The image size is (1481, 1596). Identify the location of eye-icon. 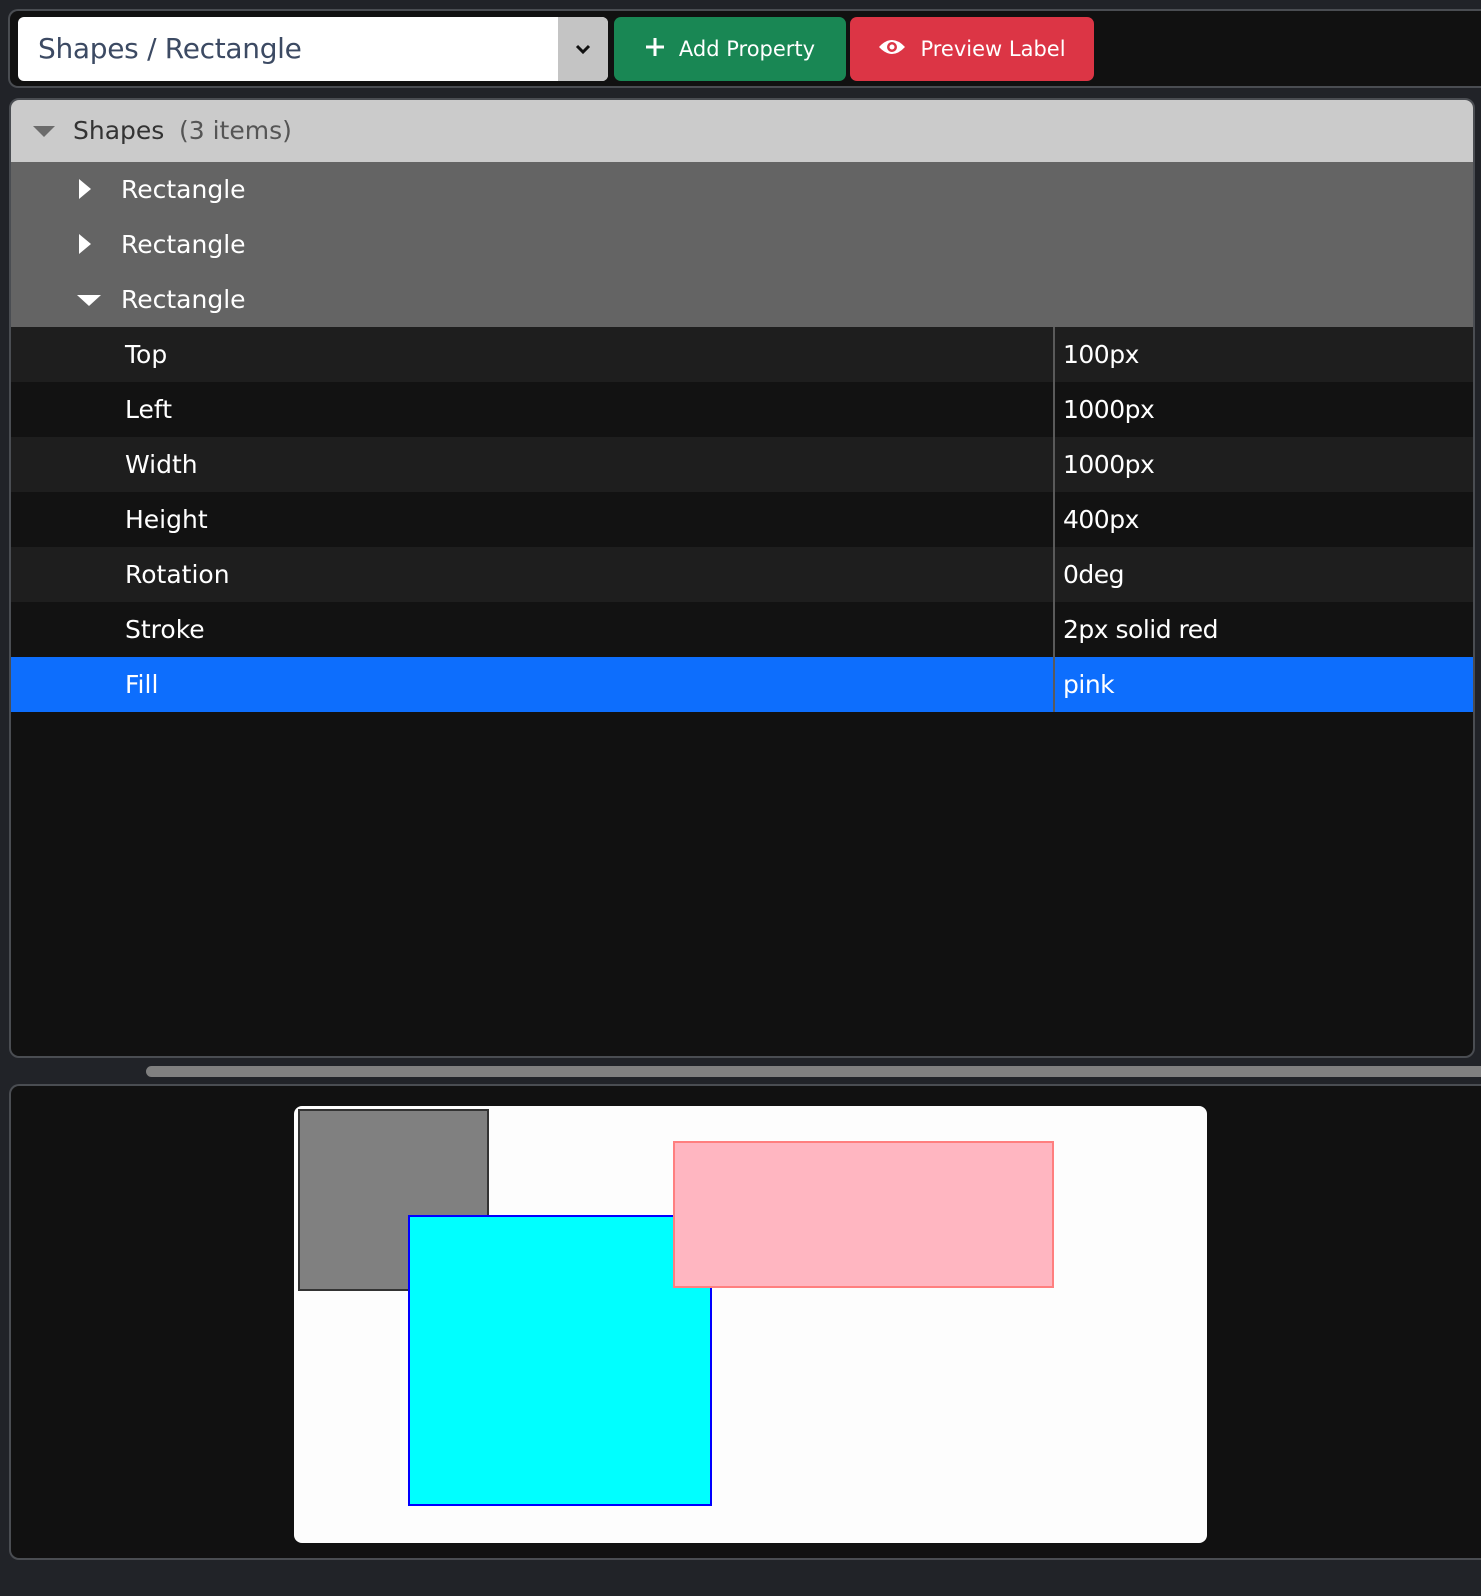
(892, 49).